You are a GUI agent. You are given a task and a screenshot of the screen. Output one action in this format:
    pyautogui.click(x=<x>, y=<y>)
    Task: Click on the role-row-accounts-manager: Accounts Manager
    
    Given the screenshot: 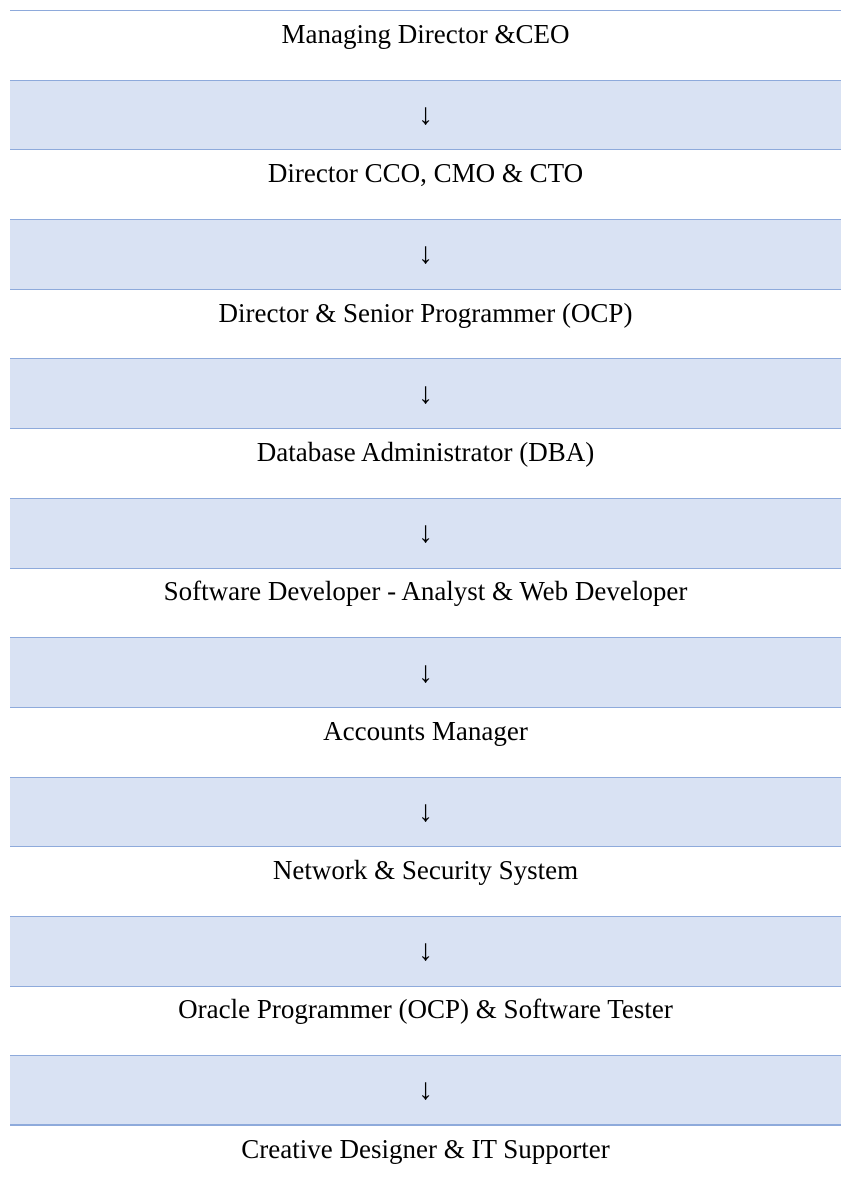 What is the action you would take?
    pyautogui.click(x=425, y=741)
    